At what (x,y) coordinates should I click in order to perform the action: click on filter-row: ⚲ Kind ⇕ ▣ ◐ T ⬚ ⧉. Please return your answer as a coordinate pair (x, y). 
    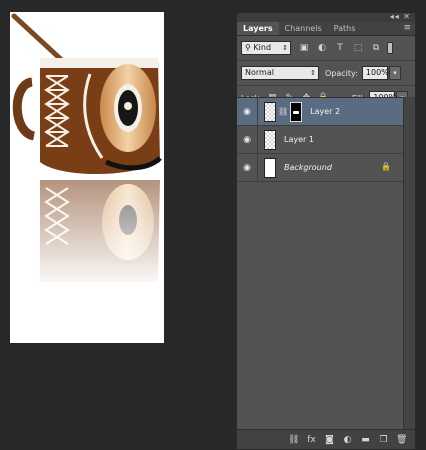
    Looking at the image, I should click on (326, 48).